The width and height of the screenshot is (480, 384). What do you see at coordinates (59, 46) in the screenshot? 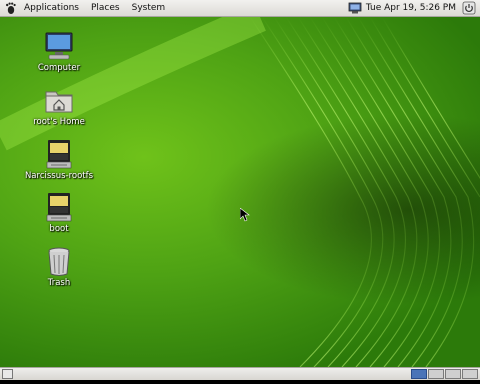
I see `computer-icon` at bounding box center [59, 46].